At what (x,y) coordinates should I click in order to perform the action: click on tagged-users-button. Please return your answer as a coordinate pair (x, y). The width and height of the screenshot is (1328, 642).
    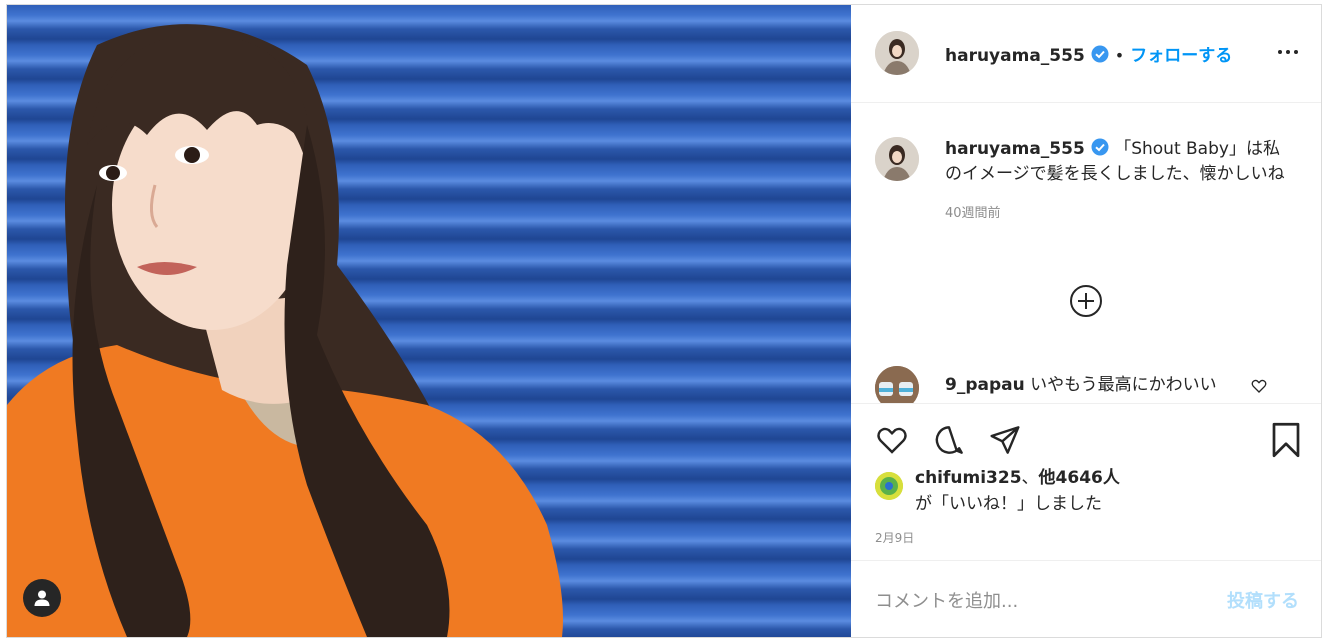
    Looking at the image, I should click on (42, 598).